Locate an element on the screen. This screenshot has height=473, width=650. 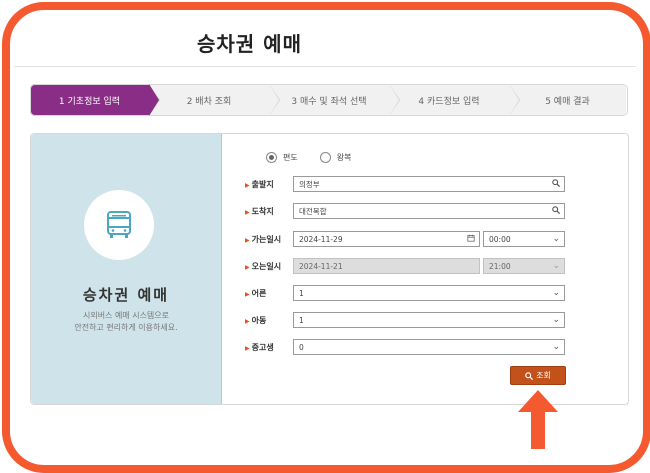
return-date-row: ▶ 오는일시 2024-11-21 21:00 ⌄ is located at coordinates (405, 266).